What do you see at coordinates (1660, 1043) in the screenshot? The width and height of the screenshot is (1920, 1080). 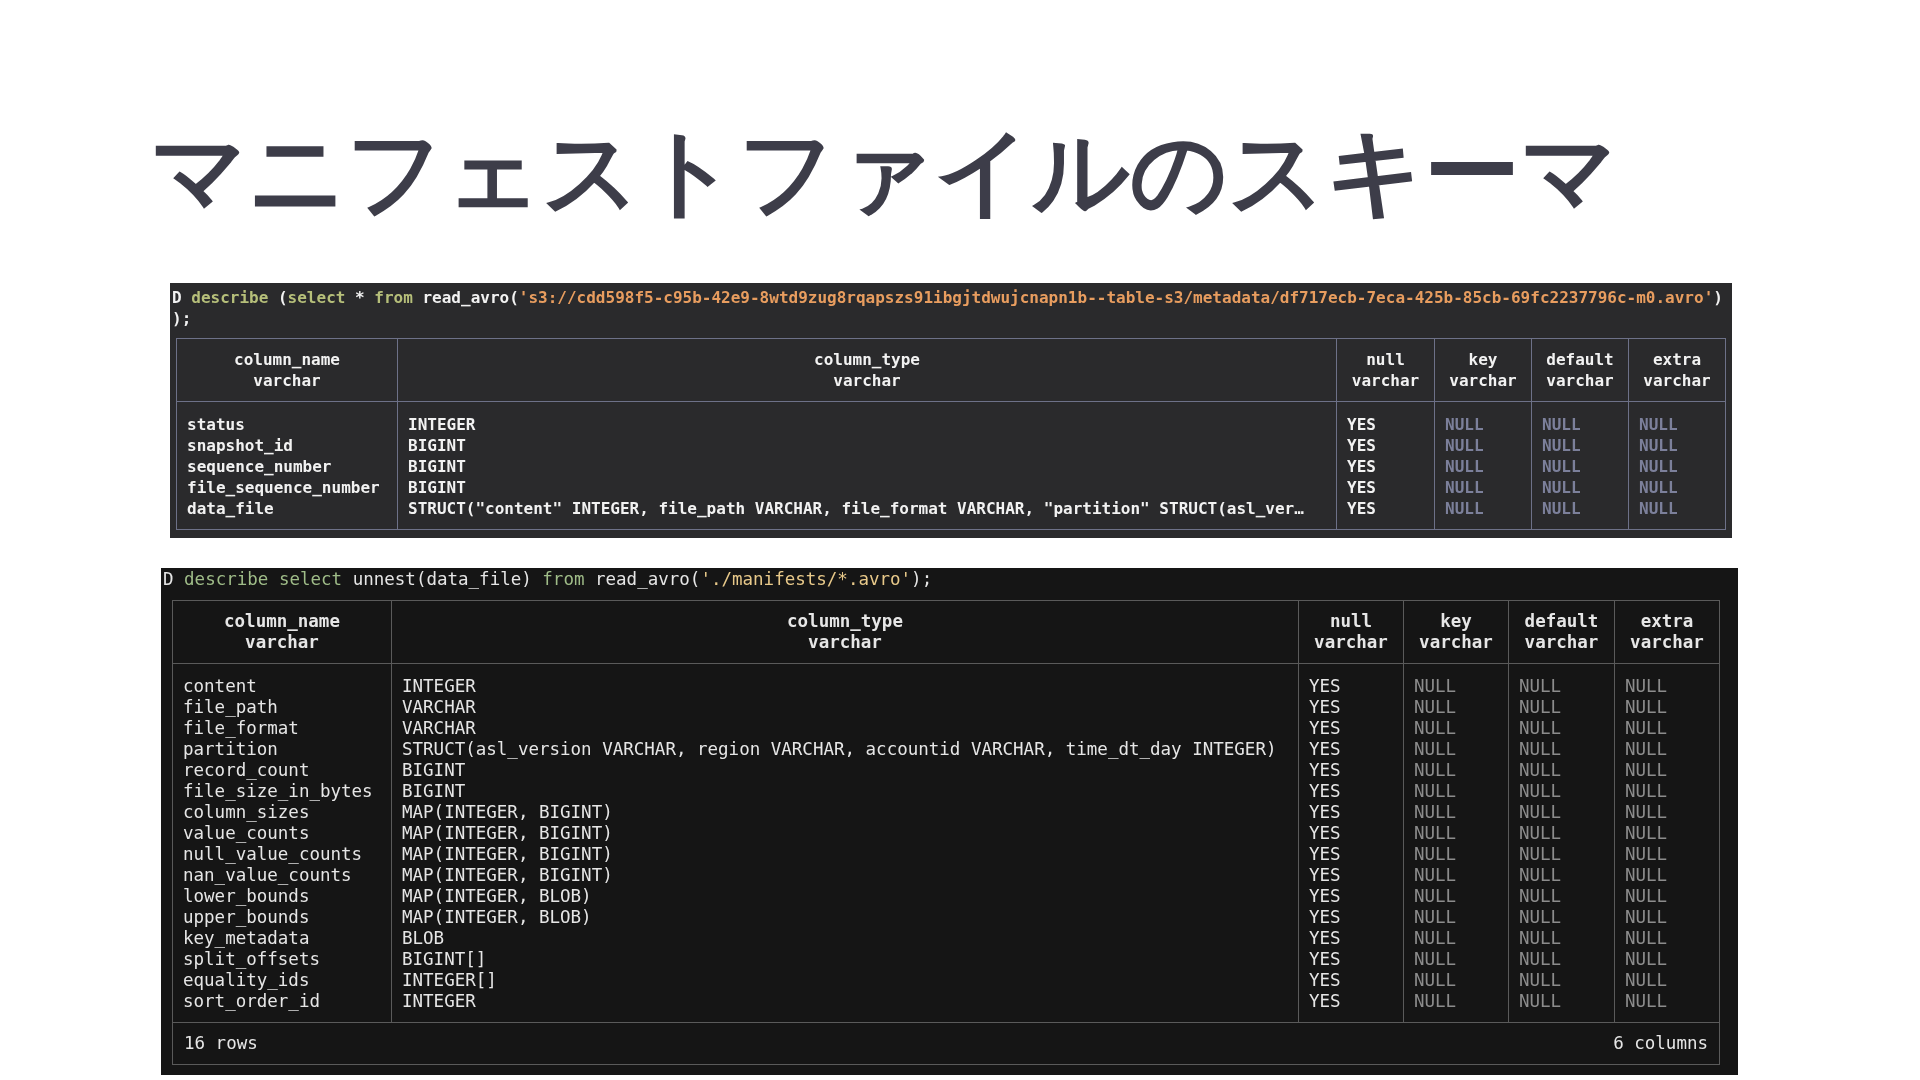 I see `column-count: 6 columns` at bounding box center [1660, 1043].